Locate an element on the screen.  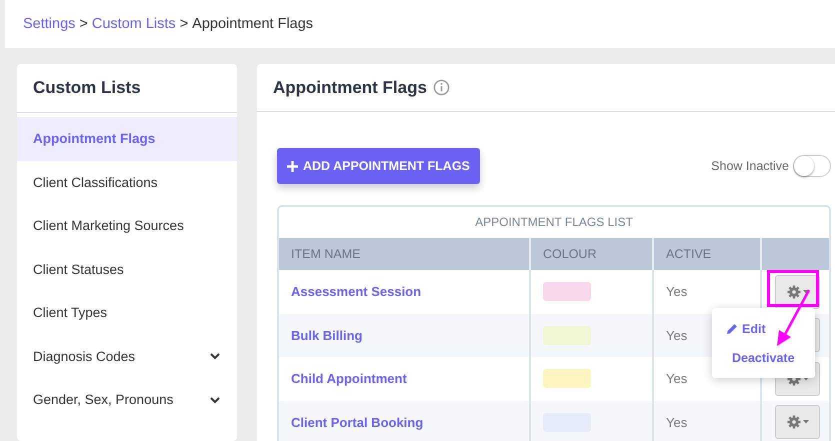
column-header: ACTIVE is located at coordinates (706, 254).